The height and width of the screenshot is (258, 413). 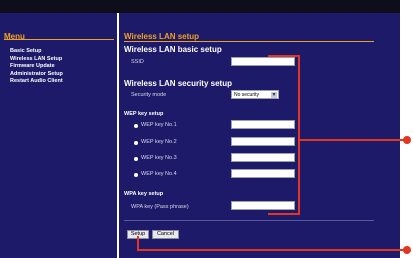 What do you see at coordinates (165, 234) in the screenshot?
I see `cancel-button: Cancel` at bounding box center [165, 234].